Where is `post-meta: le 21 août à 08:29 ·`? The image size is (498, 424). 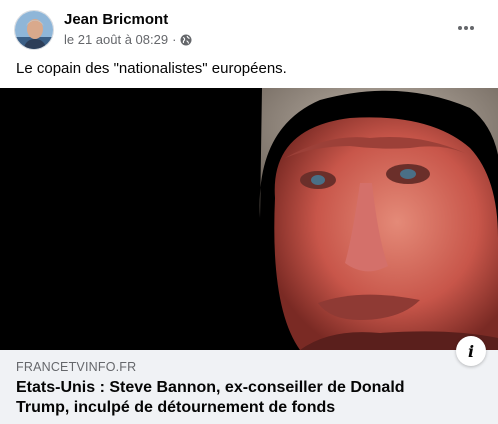
post-meta: le 21 août à 08:29 · is located at coordinates (128, 39).